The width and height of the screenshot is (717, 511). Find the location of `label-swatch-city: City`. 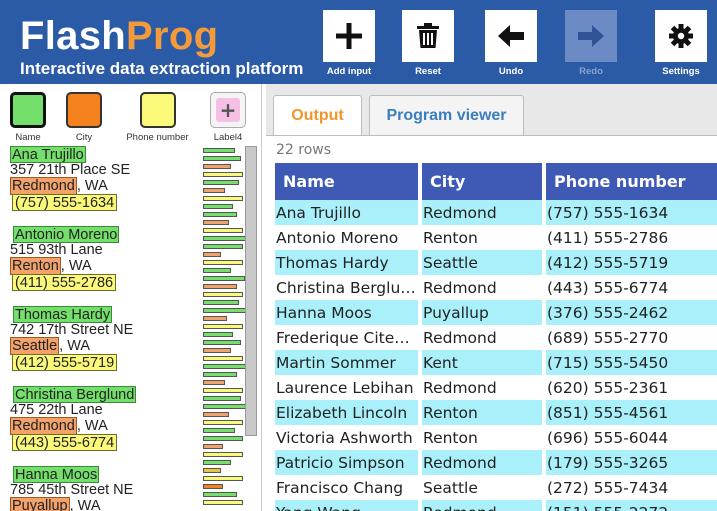

label-swatch-city: City is located at coordinates (84, 117).